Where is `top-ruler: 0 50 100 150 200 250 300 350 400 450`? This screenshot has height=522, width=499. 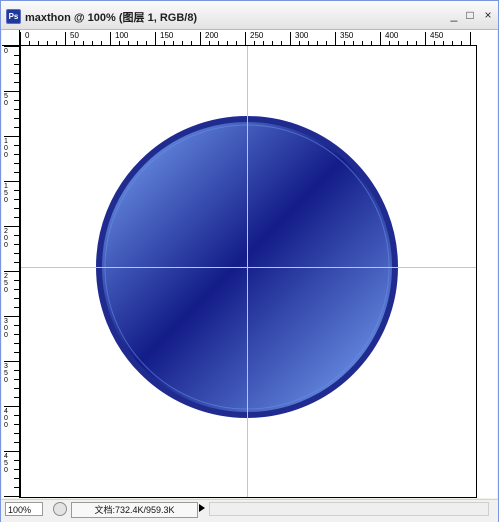 top-ruler: 0 50 100 150 200 250 300 350 400 450 is located at coordinates (248, 38).